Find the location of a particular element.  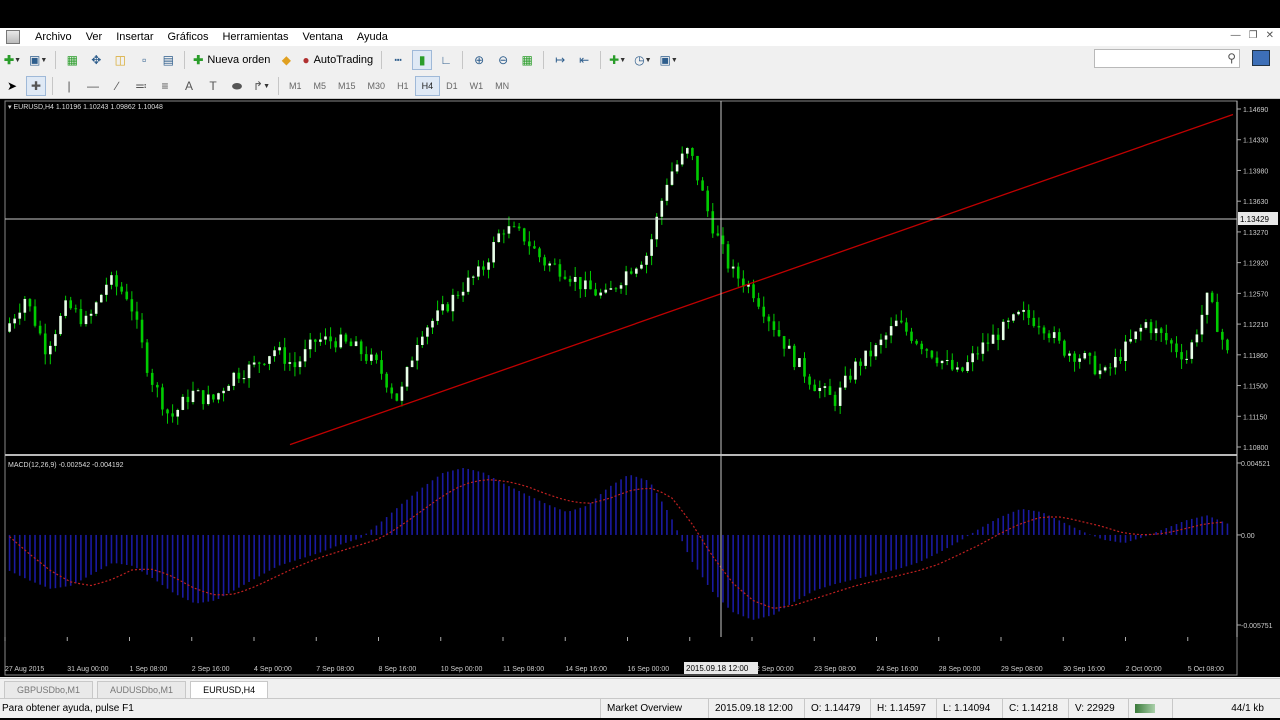

search-icon: ⚲ is located at coordinates (1231, 58).